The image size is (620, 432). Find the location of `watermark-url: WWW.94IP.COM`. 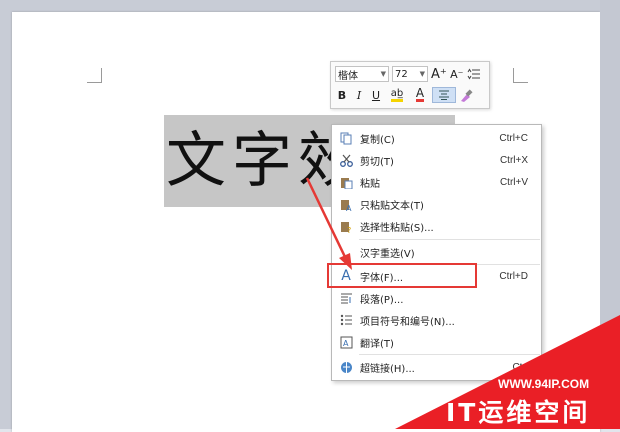

watermark-url: WWW.94IP.COM is located at coordinates (544, 384).